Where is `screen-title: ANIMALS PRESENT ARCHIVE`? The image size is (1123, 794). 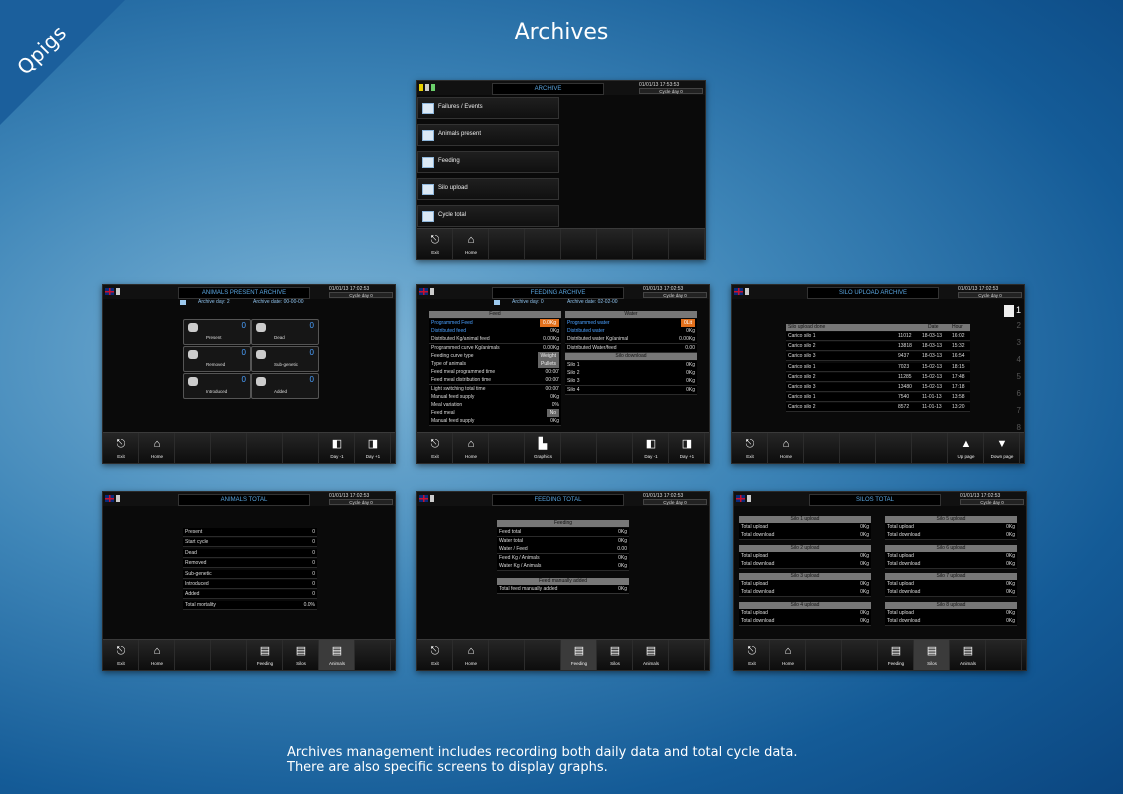
screen-title: ANIMALS PRESENT ARCHIVE is located at coordinates (244, 293).